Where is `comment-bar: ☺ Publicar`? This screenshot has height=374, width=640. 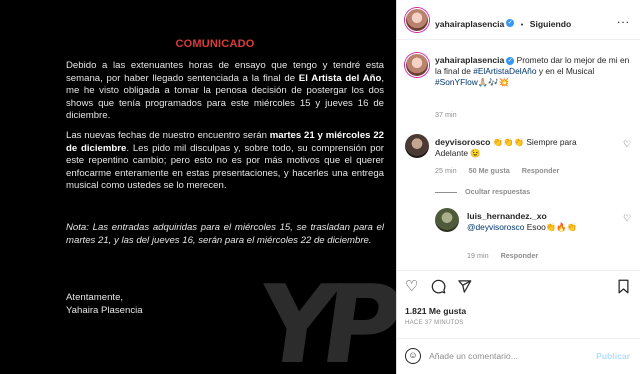 comment-bar: ☺ Publicar is located at coordinates (518, 356).